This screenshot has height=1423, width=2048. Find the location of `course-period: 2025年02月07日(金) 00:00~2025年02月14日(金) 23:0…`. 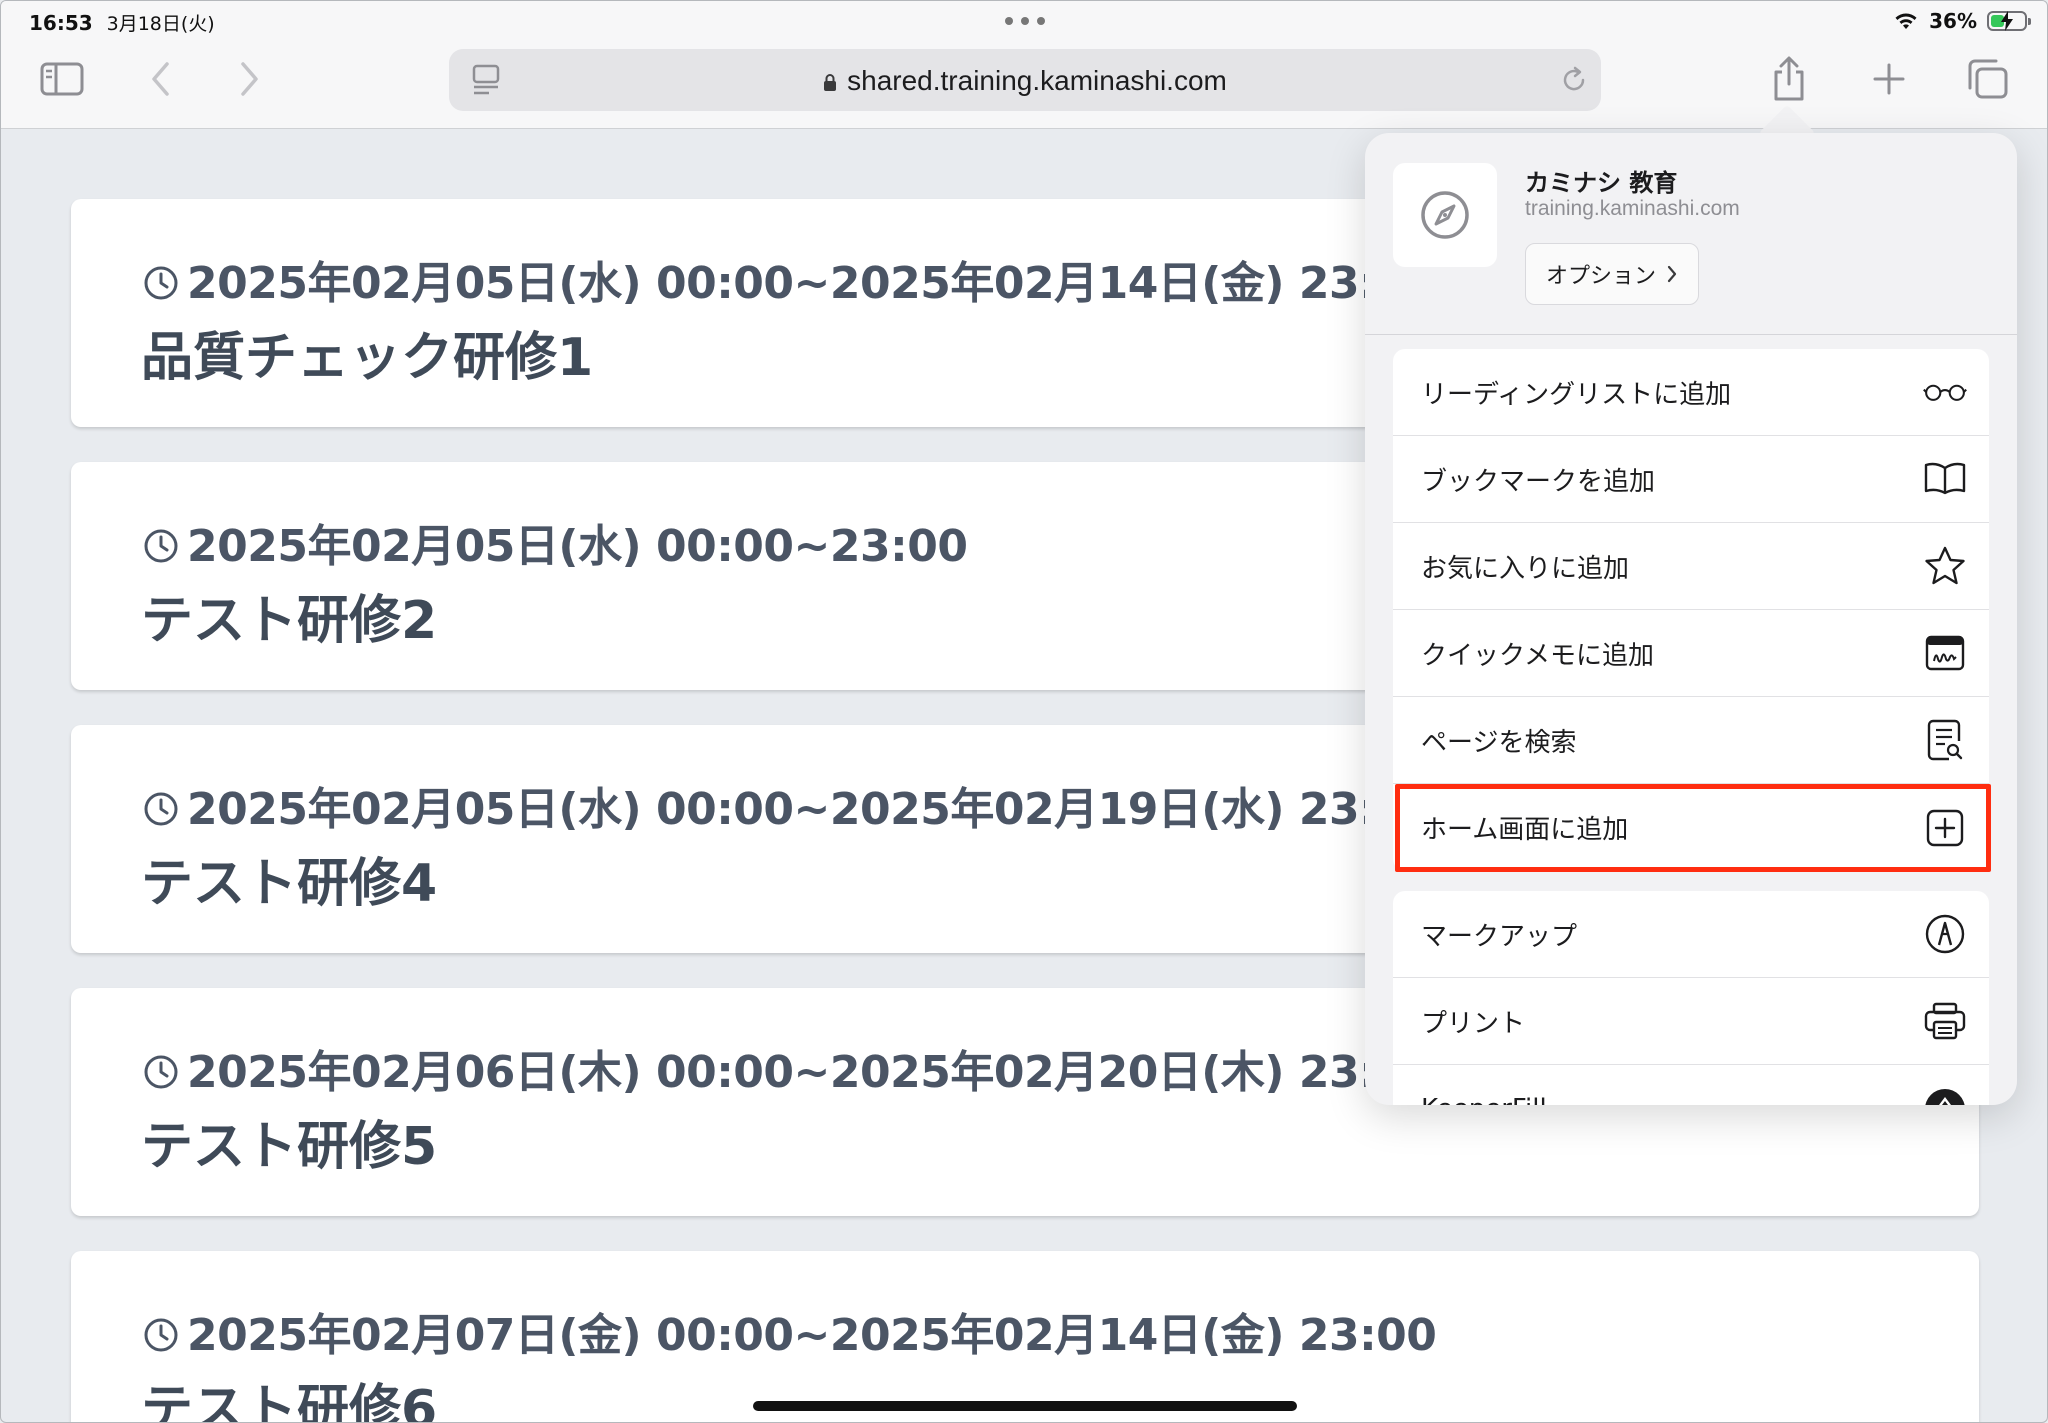

course-period: 2025年02月07日(金) 00:00~2025年02月14日(金) 23:0… is located at coordinates (790, 1331).